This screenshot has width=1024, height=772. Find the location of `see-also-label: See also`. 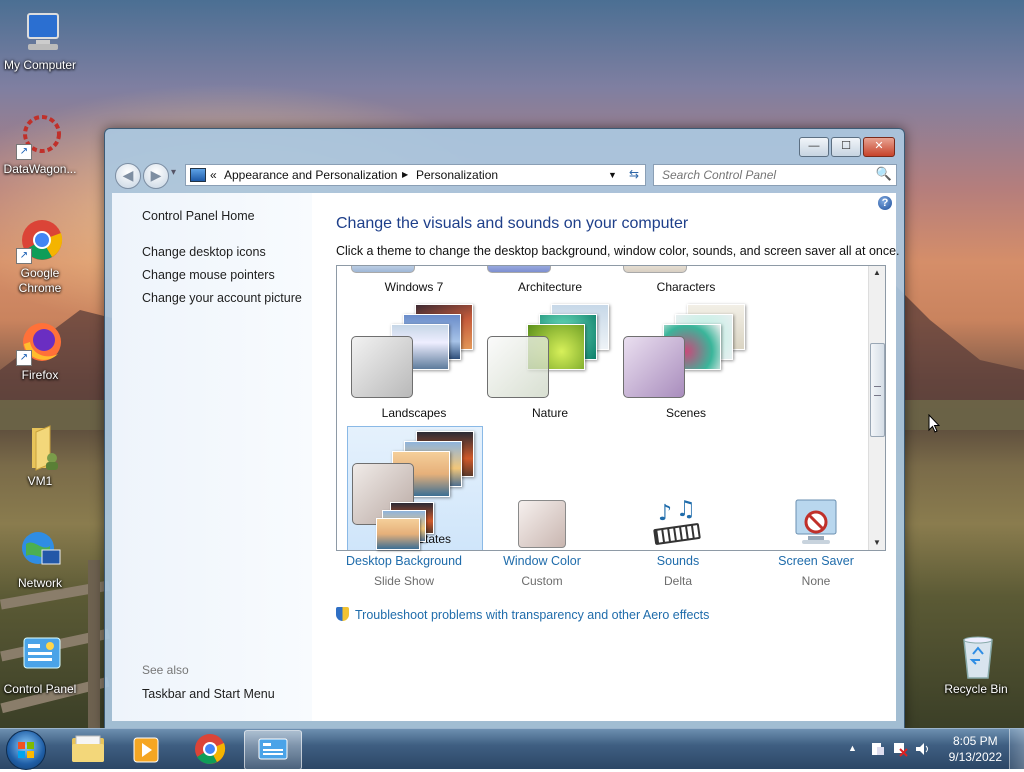

see-also-label: See also is located at coordinates (165, 670).